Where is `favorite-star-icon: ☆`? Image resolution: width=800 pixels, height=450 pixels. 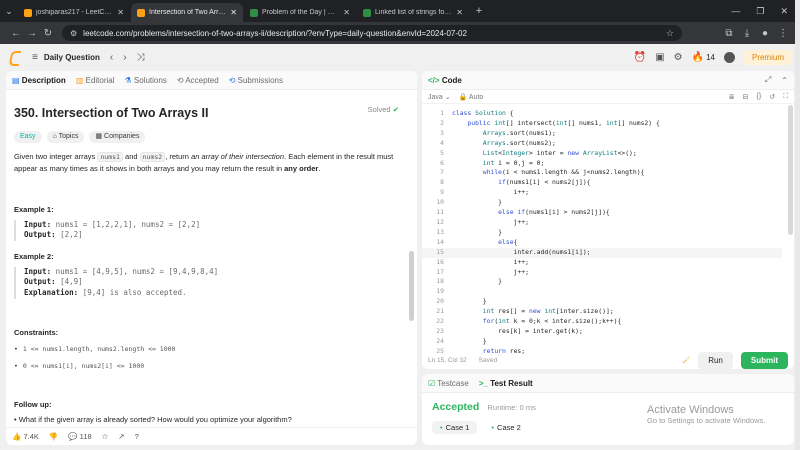 favorite-star-icon: ☆ is located at coordinates (105, 436).